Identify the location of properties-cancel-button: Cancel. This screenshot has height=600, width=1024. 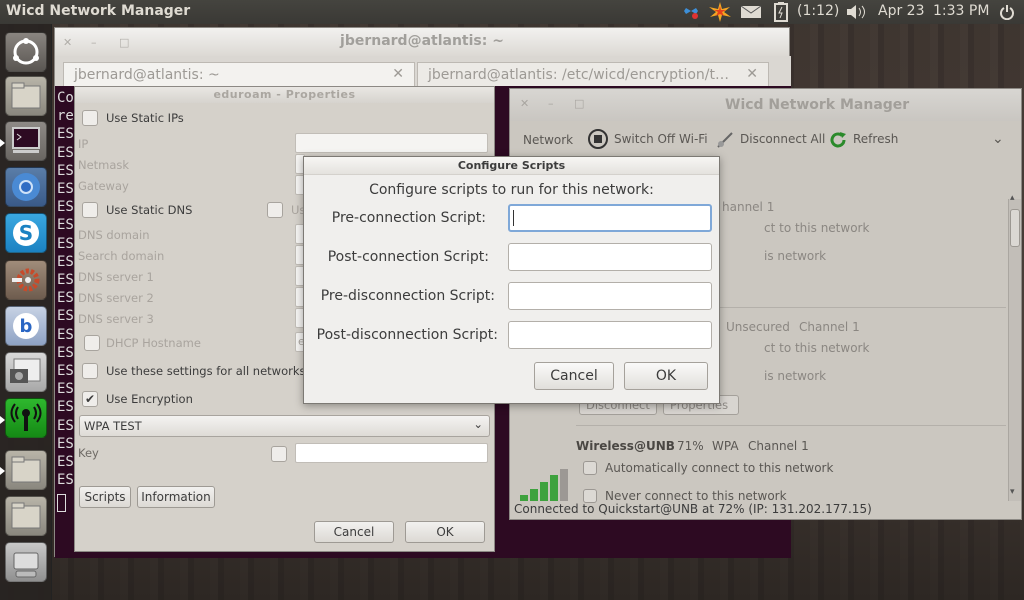
(354, 532).